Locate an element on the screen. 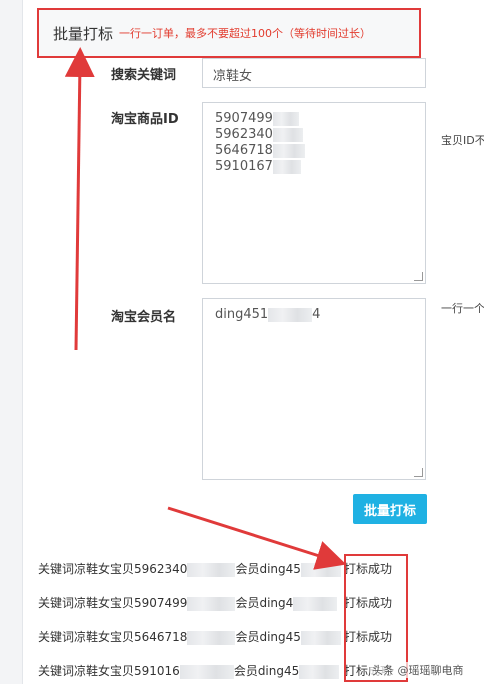 This screenshot has height=684, width=484. item-id-label: 淘宝商品ID is located at coordinates (145, 119).